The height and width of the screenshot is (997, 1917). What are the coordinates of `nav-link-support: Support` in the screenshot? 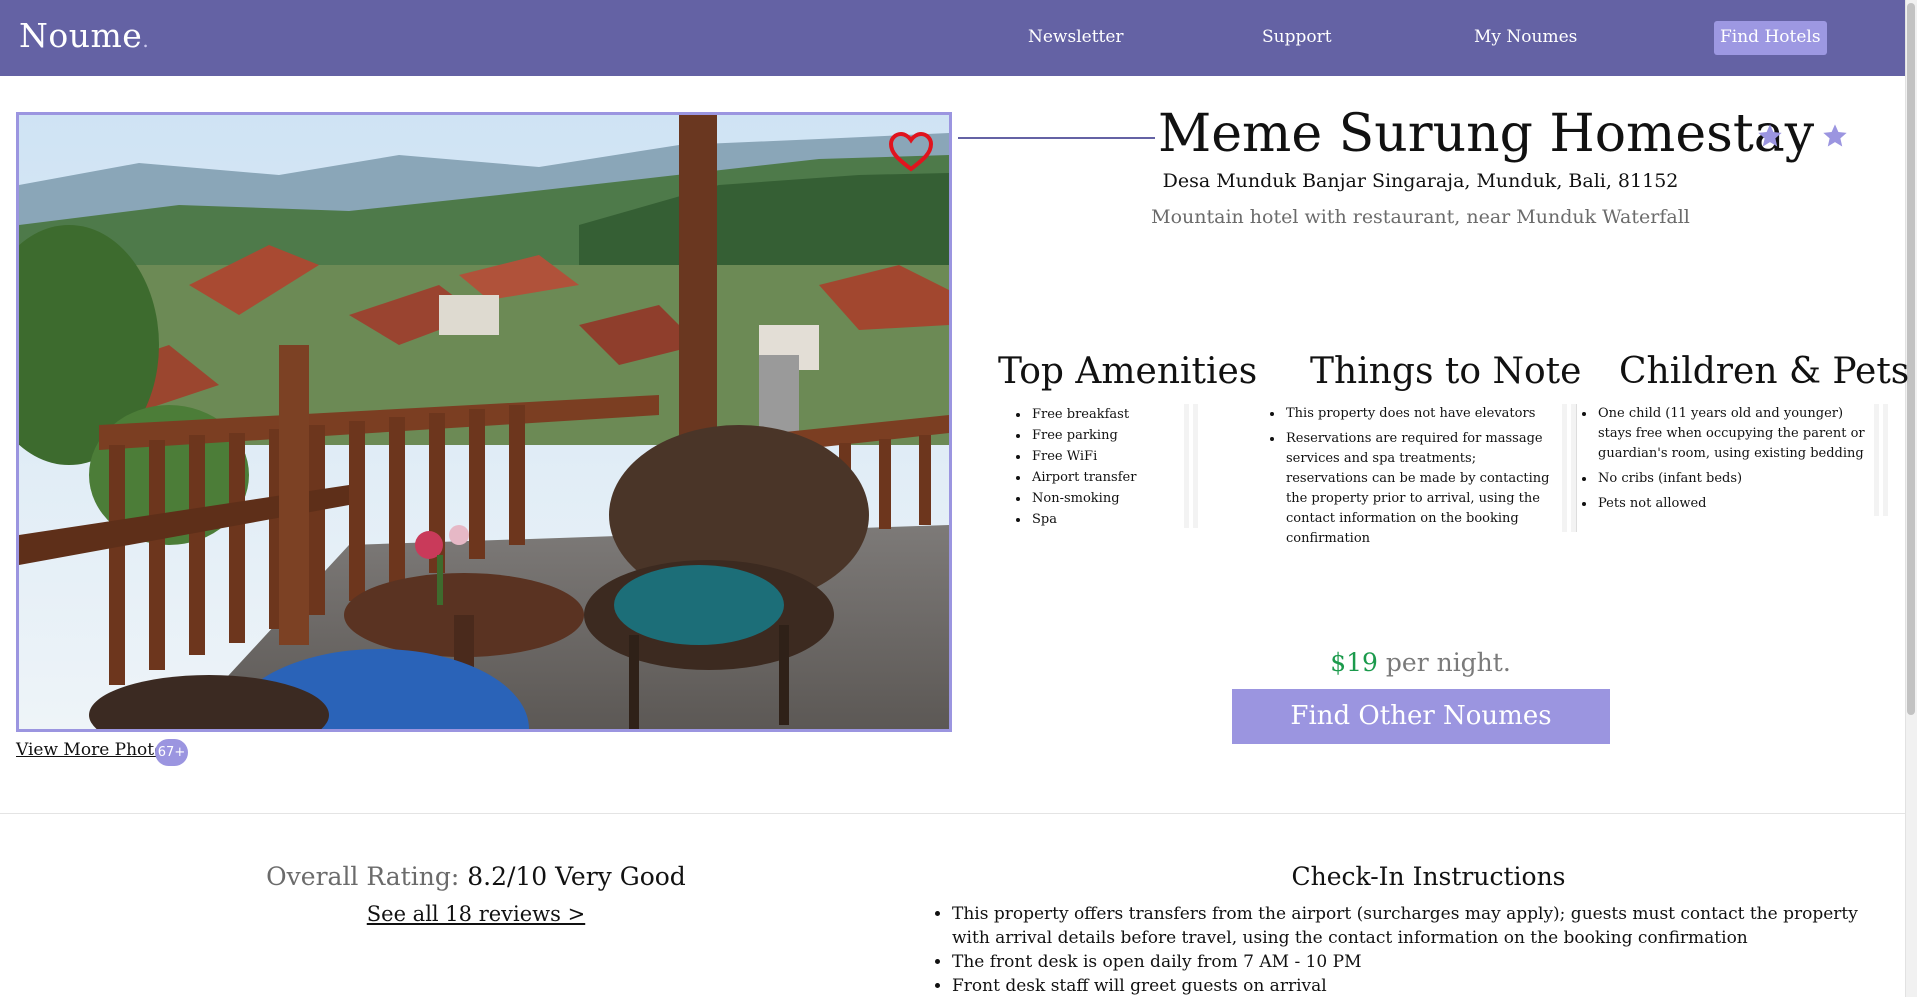 It's located at (1297, 37).